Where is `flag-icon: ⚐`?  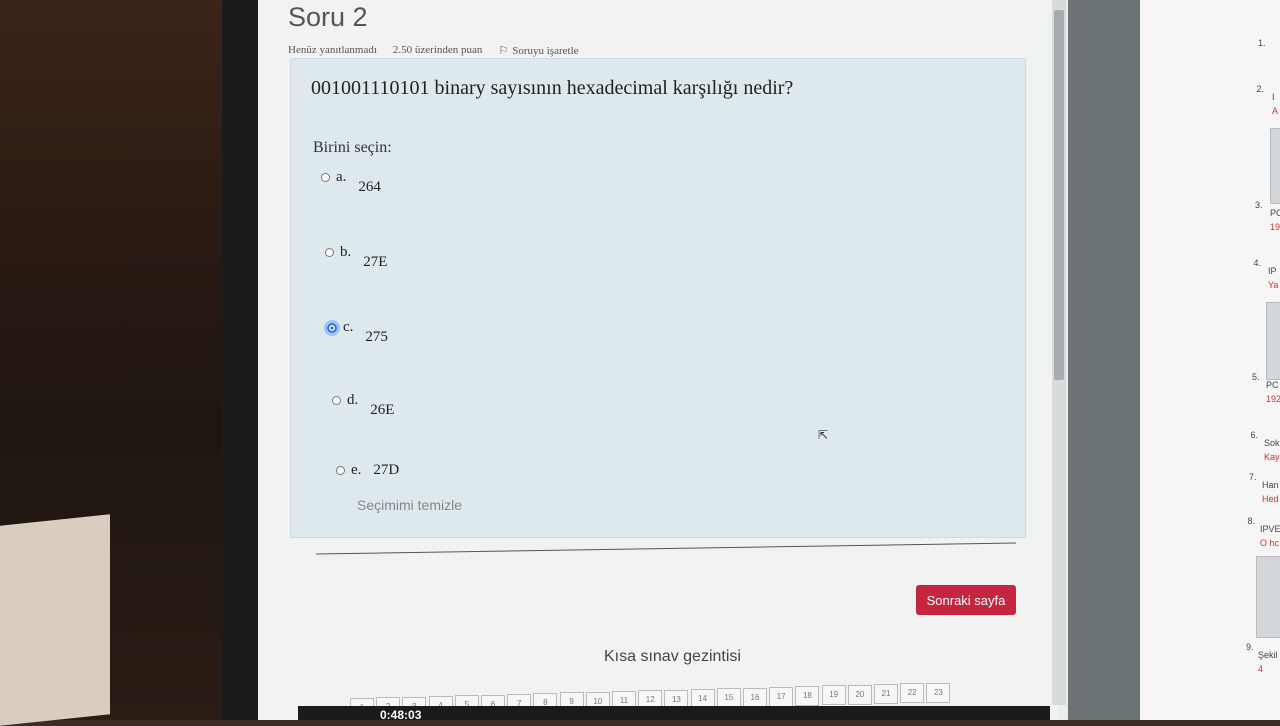 flag-icon: ⚐ is located at coordinates (503, 51).